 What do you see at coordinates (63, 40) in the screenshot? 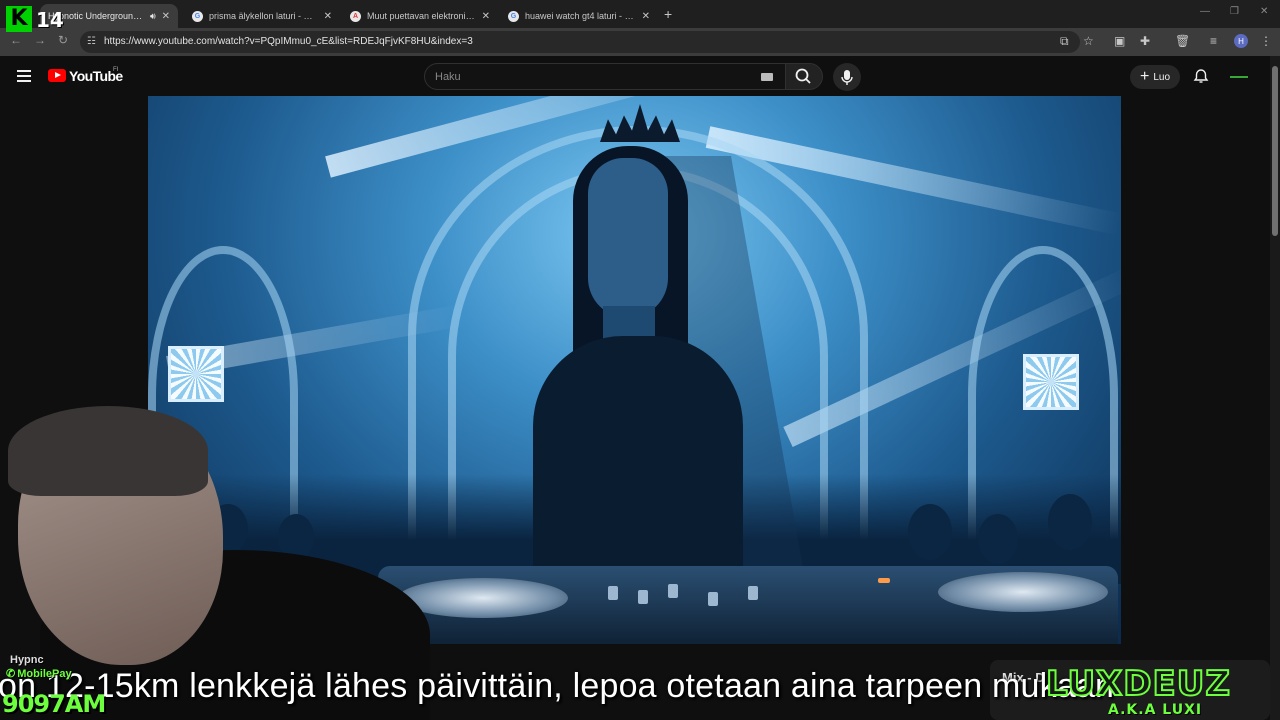
I see `reload-icon: ↻` at bounding box center [63, 40].